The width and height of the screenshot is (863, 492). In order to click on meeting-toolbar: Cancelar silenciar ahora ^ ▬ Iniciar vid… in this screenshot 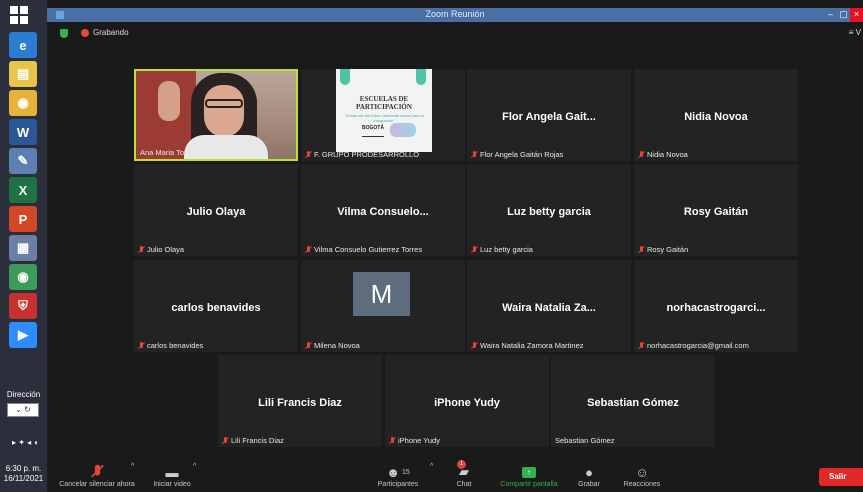, I will do `click(455, 476)`.